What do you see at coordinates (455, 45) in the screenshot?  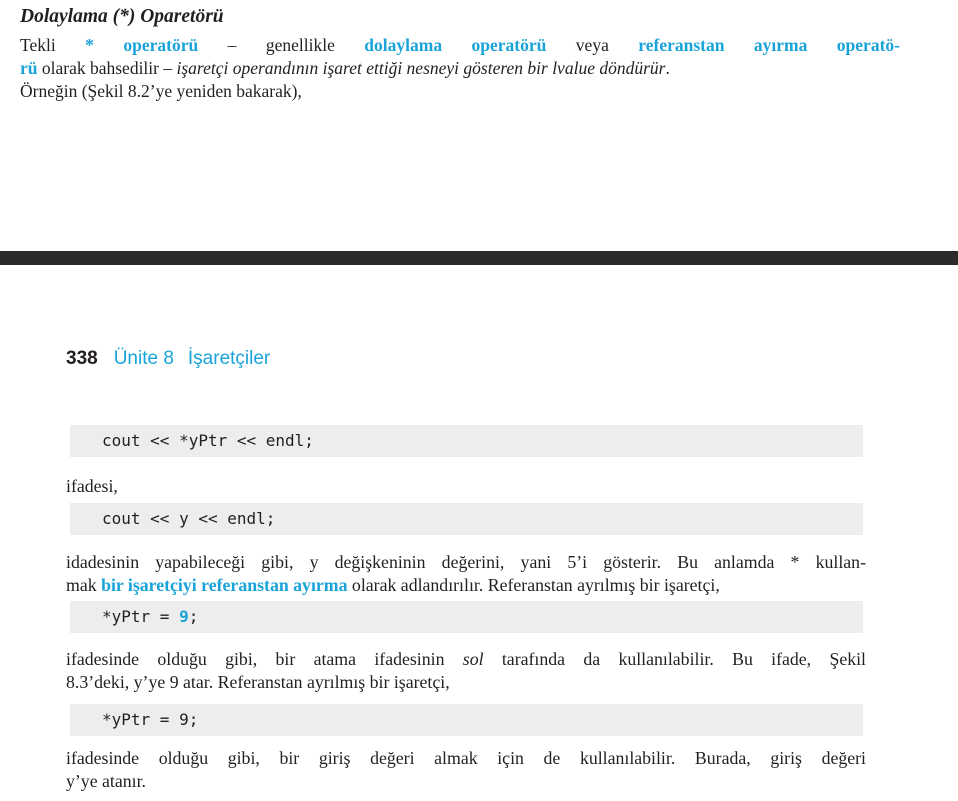 I see `term-indirection-operator: dolaylama operatörü` at bounding box center [455, 45].